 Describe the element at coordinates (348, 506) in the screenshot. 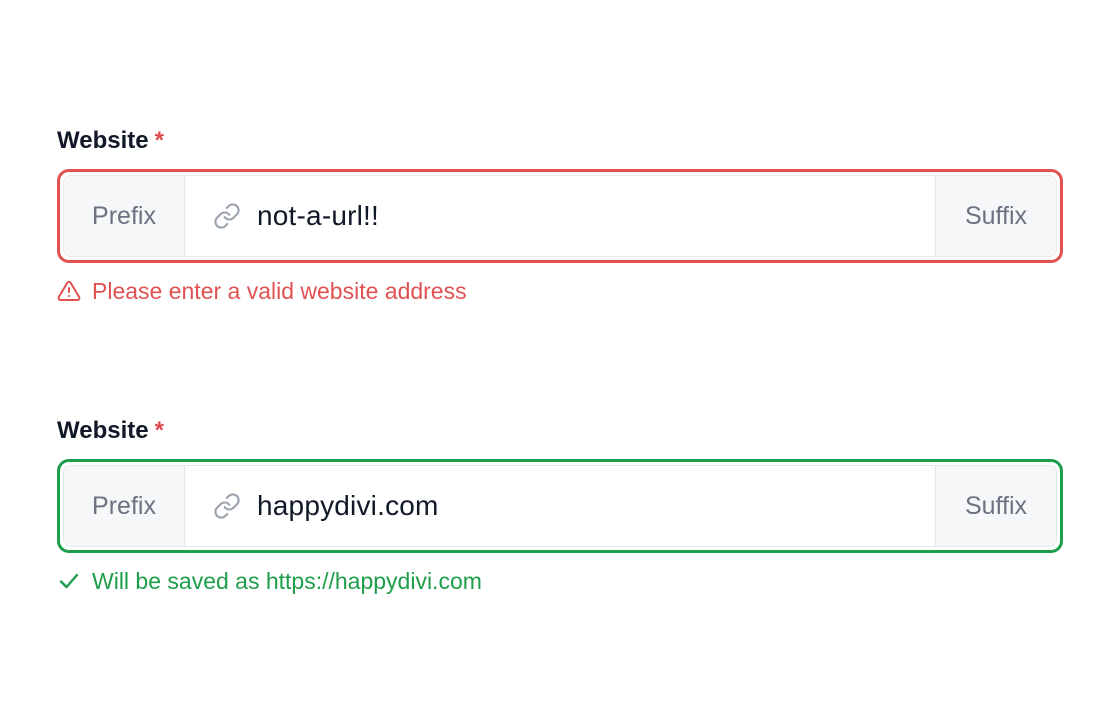

I see `input-value: happydivi.com` at that location.